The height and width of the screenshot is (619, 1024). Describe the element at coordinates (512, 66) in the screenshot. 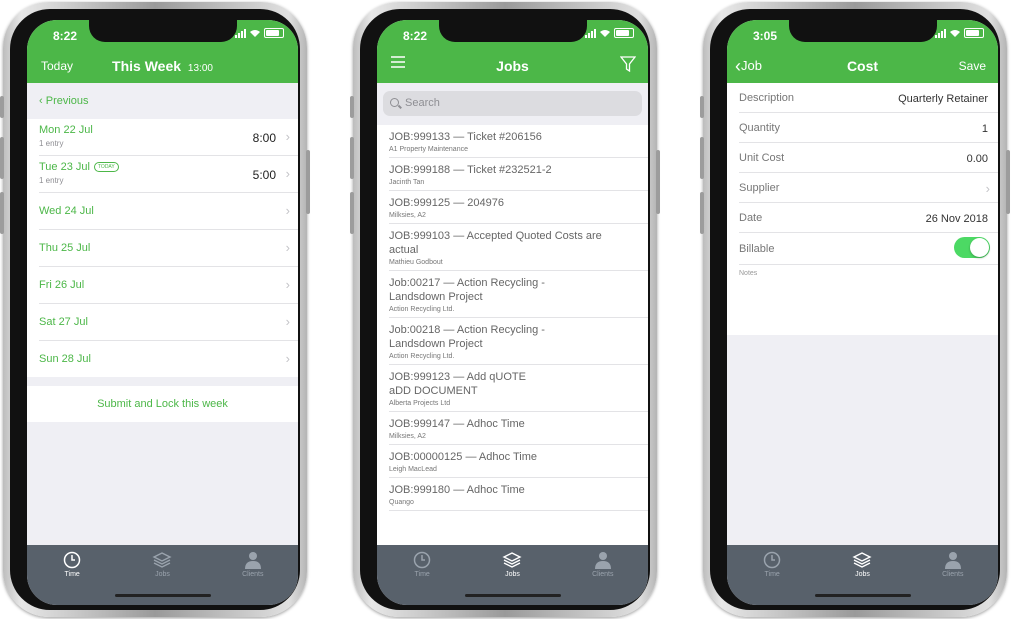

I see `nav-title: Jobs` at that location.